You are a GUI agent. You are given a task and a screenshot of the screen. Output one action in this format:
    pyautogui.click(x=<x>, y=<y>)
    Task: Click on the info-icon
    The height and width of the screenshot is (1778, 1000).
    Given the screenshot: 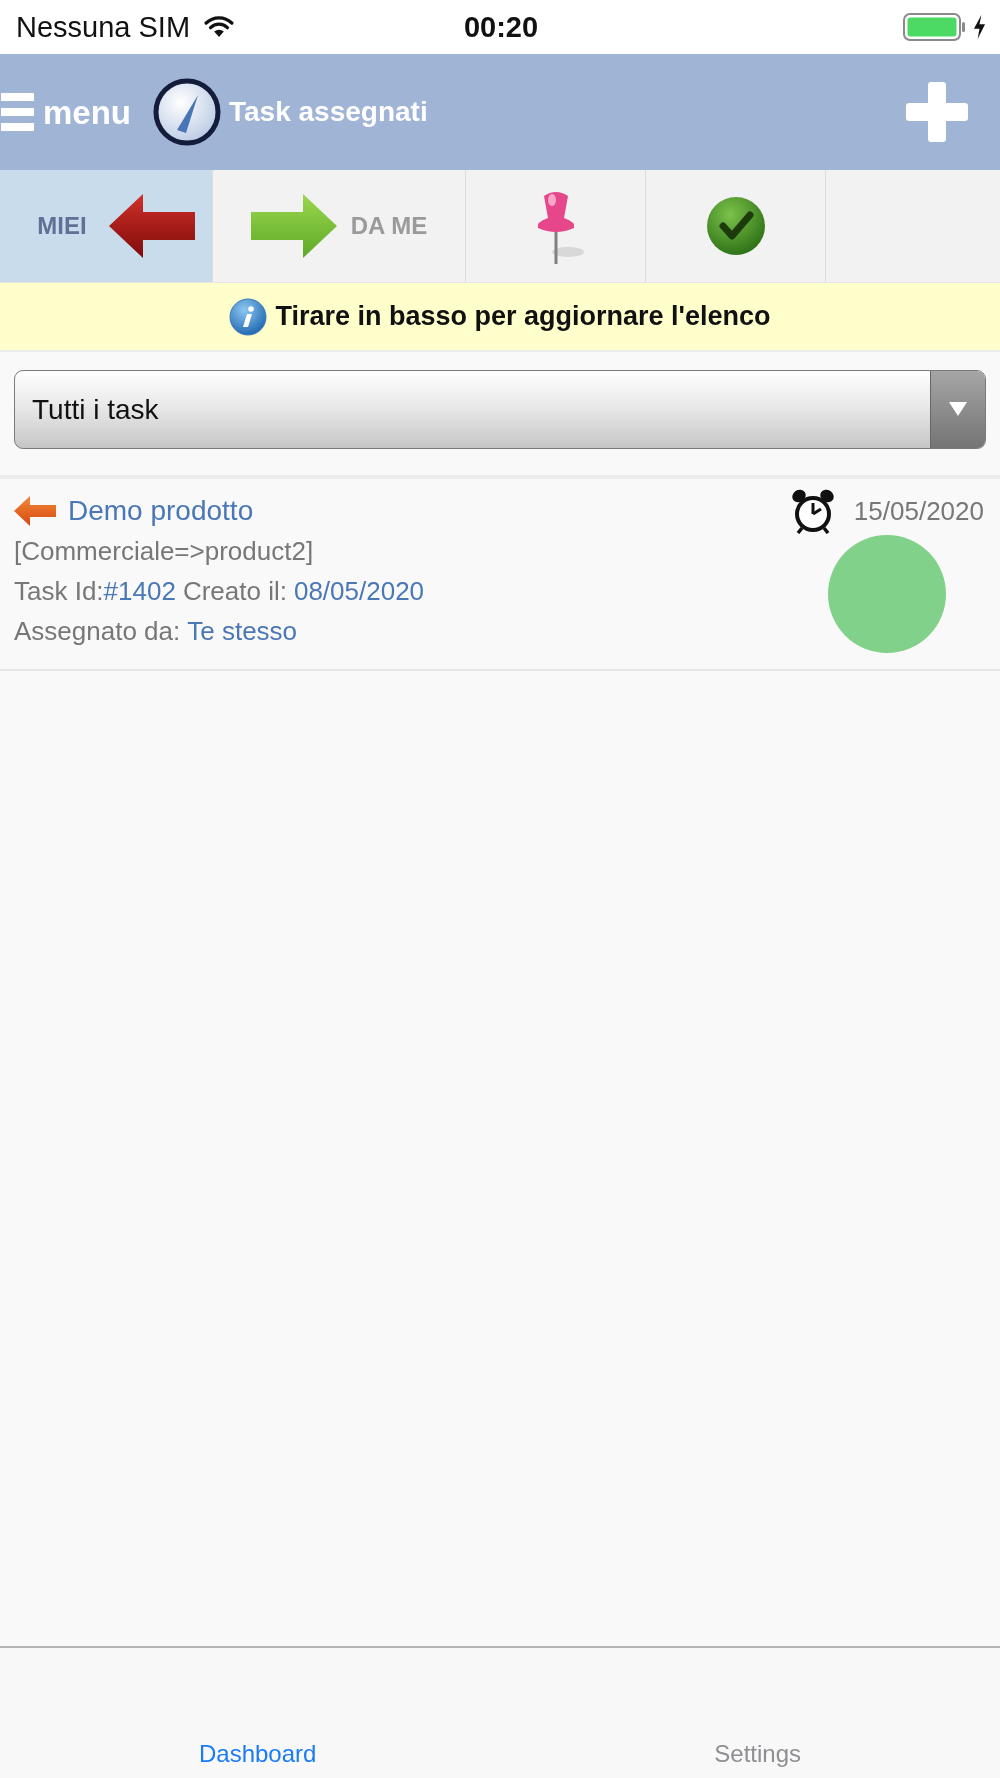 What is the action you would take?
    pyautogui.click(x=248, y=316)
    